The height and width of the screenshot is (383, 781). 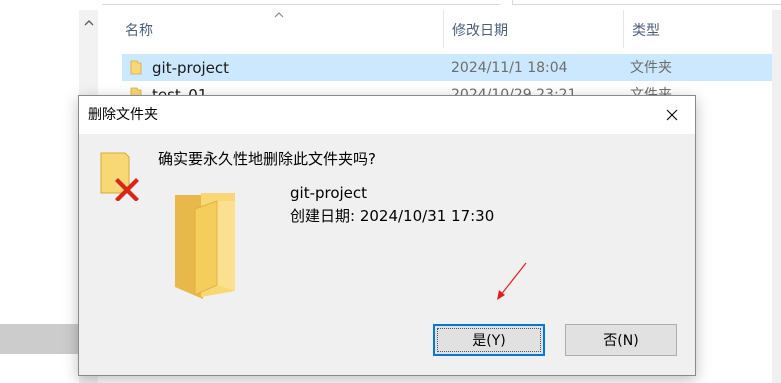 I want to click on yes-button: 是(Y), so click(x=489, y=340).